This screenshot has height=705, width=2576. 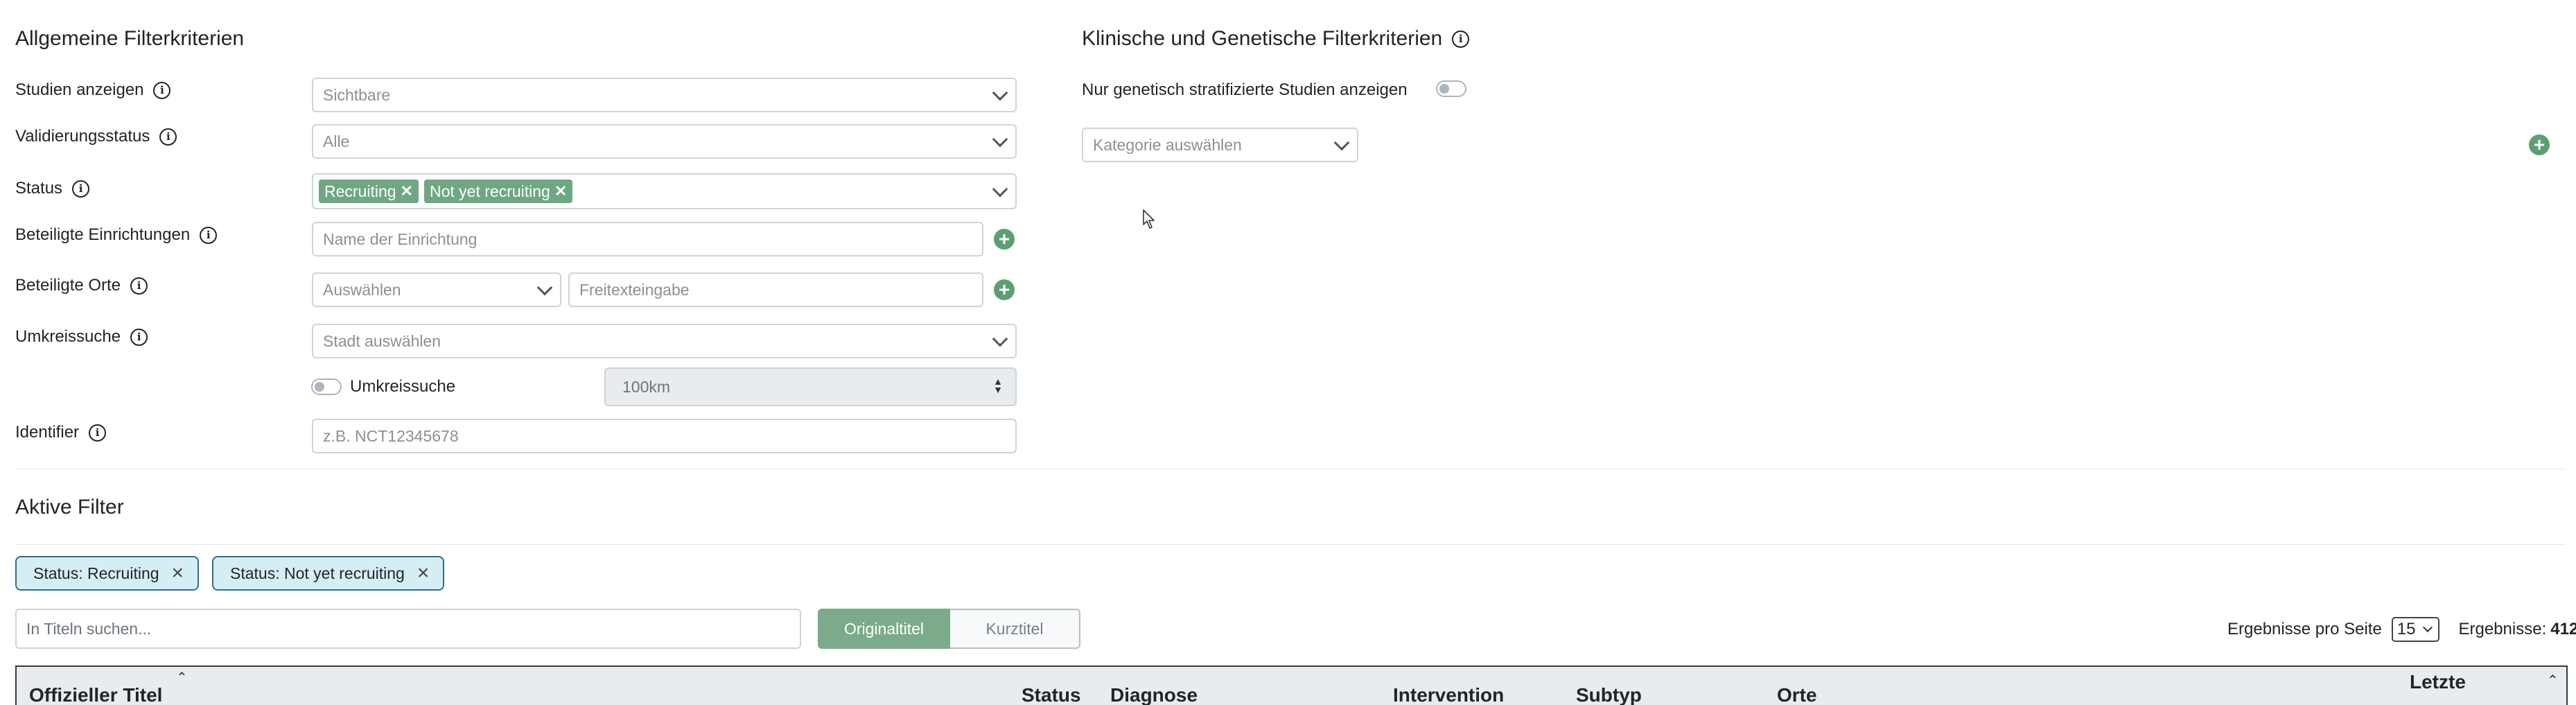 What do you see at coordinates (326, 386) in the screenshot?
I see `radius-toggle` at bounding box center [326, 386].